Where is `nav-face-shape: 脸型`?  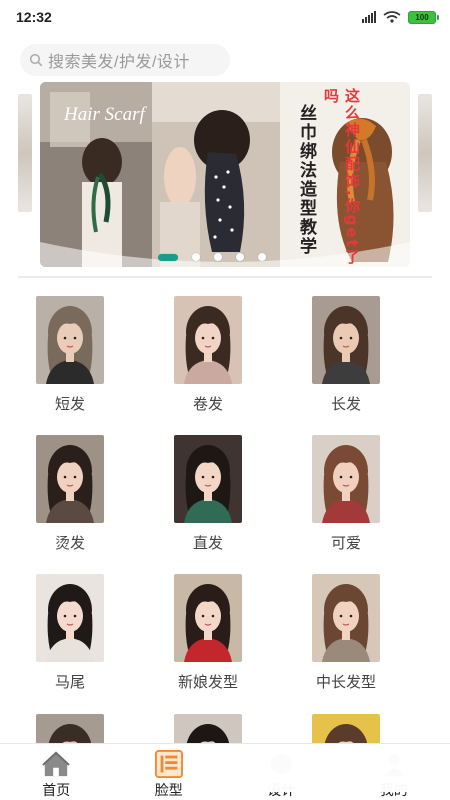 nav-face-shape: 脸型 is located at coordinates (169, 772).